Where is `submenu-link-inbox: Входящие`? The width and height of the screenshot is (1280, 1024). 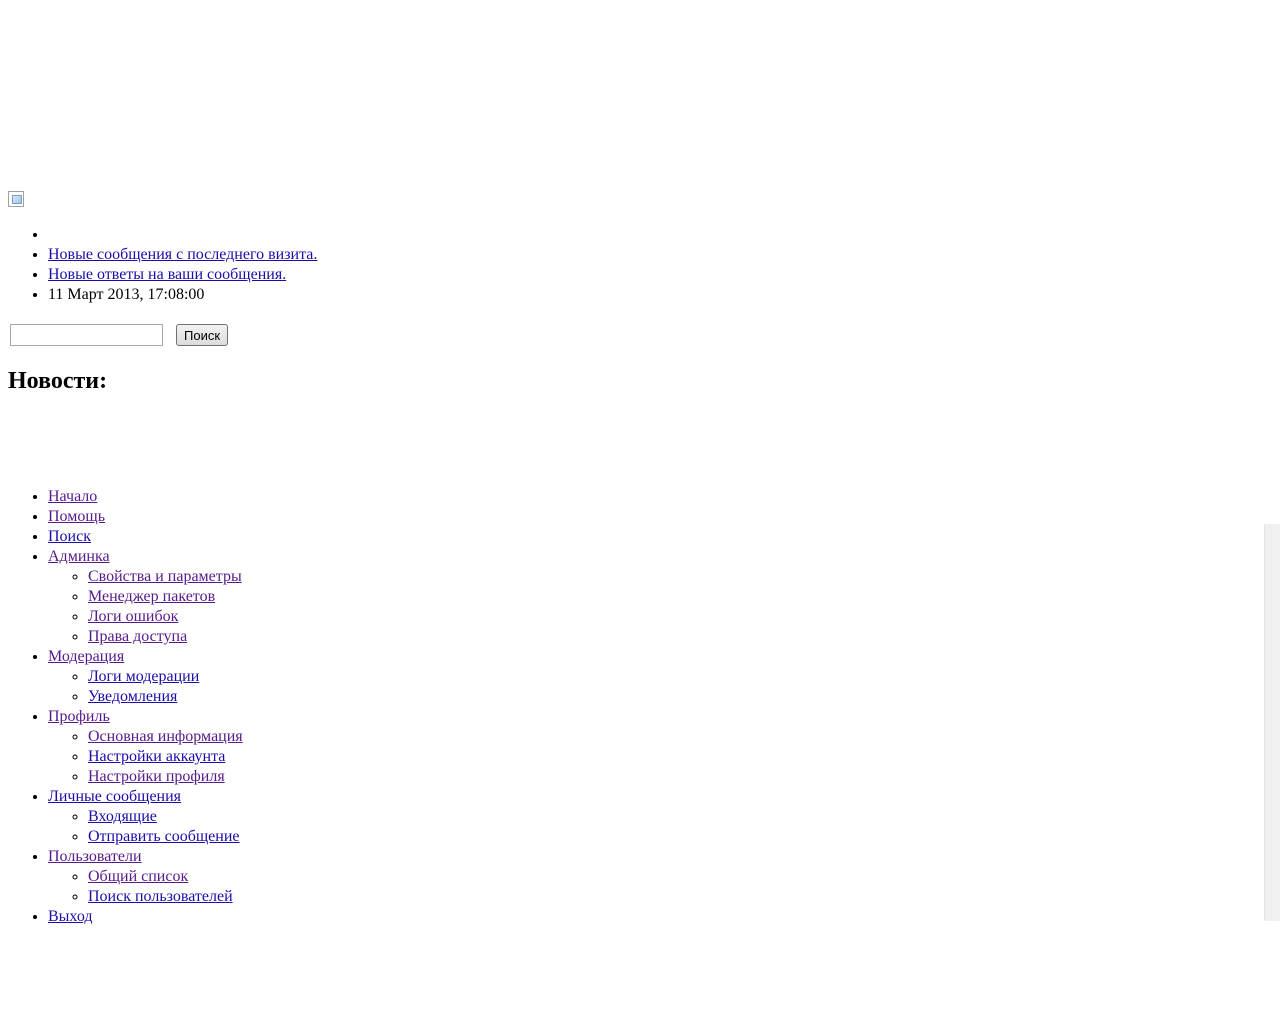
submenu-link-inbox: Входящие is located at coordinates (122, 816).